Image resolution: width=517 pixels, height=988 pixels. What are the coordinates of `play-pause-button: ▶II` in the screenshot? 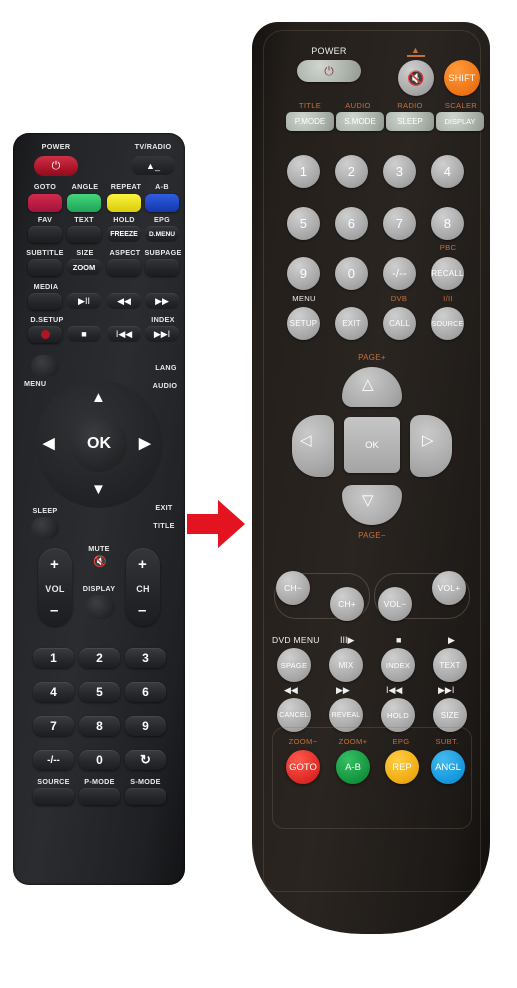 It's located at (84, 301).